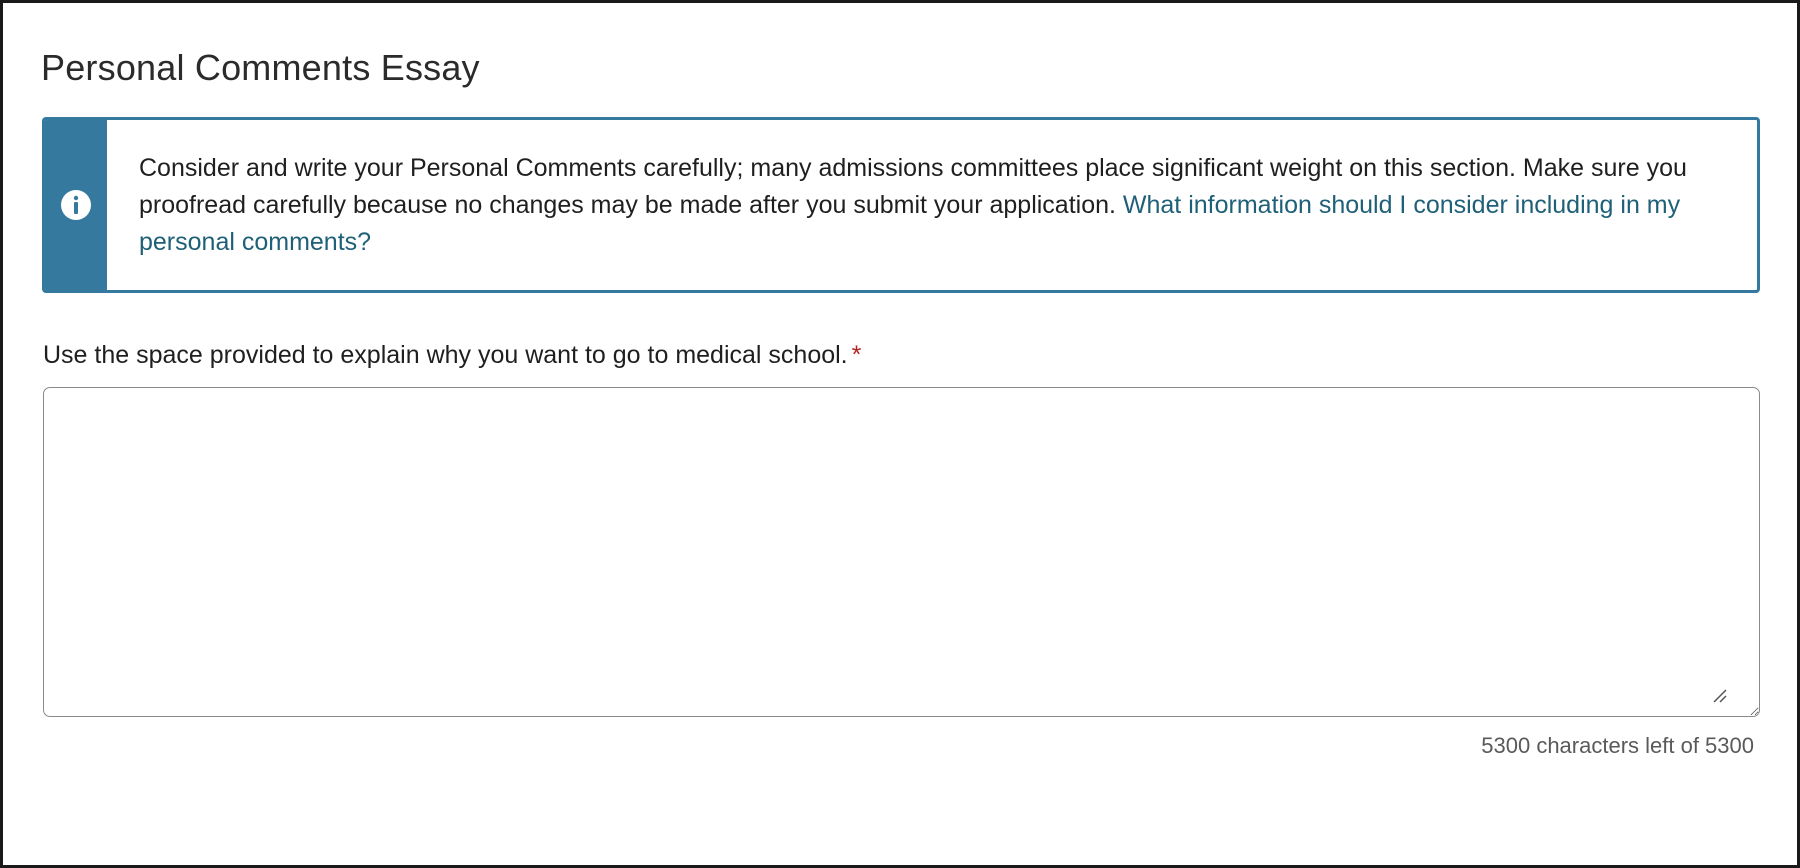  I want to click on page-title: Personal Comments Essay, so click(260, 67).